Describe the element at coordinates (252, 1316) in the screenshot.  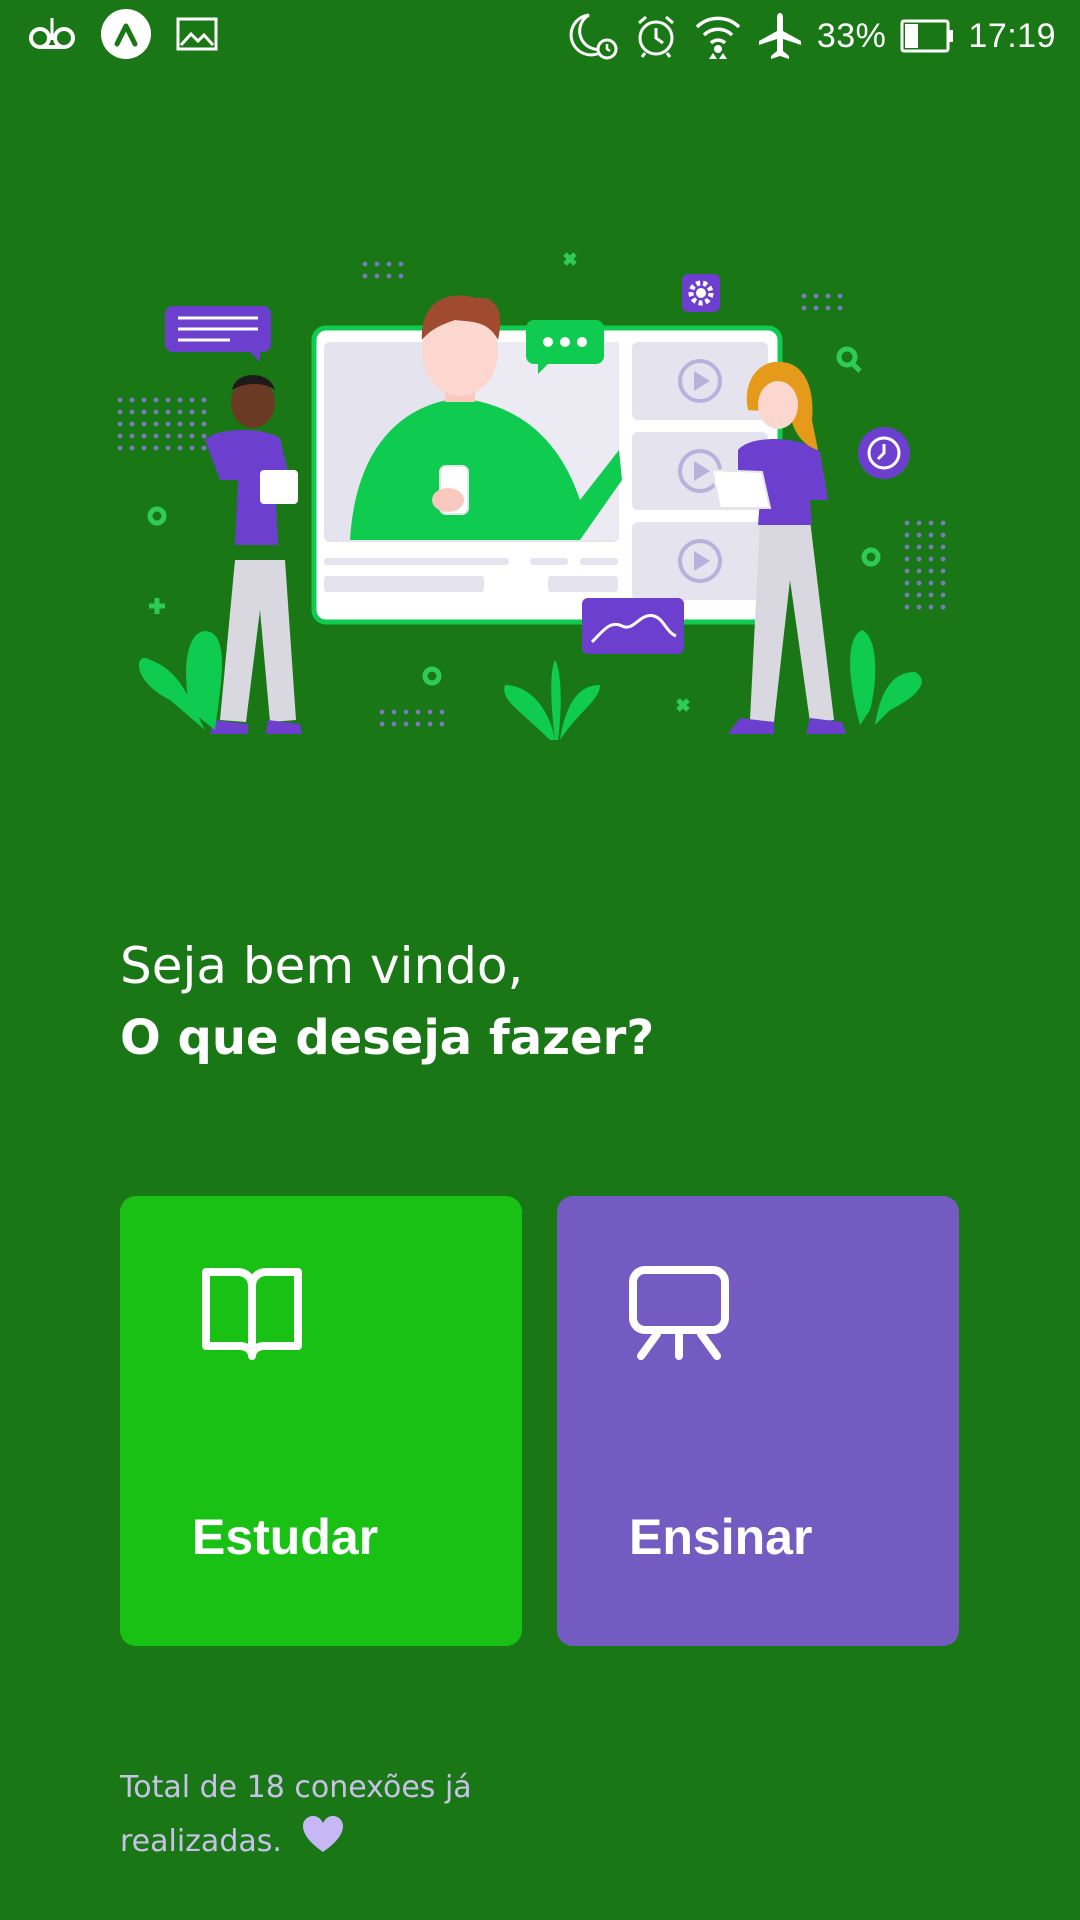
I see `book-open-icon` at that location.